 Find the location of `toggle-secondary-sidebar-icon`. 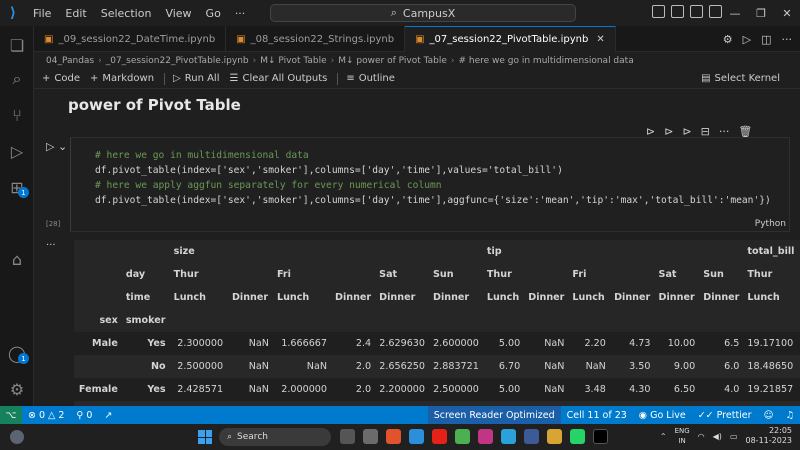

toggle-secondary-sidebar-icon is located at coordinates (696, 11).